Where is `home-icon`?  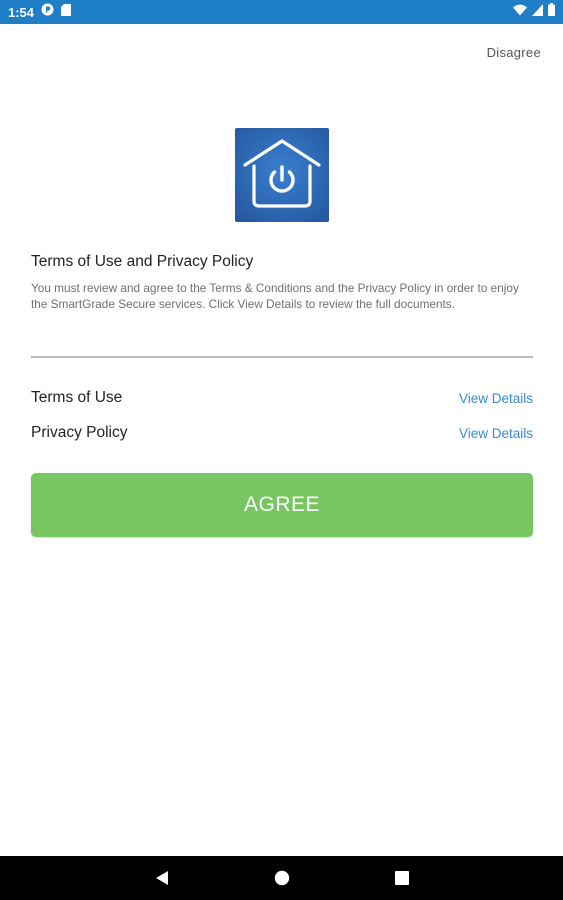 home-icon is located at coordinates (282, 878).